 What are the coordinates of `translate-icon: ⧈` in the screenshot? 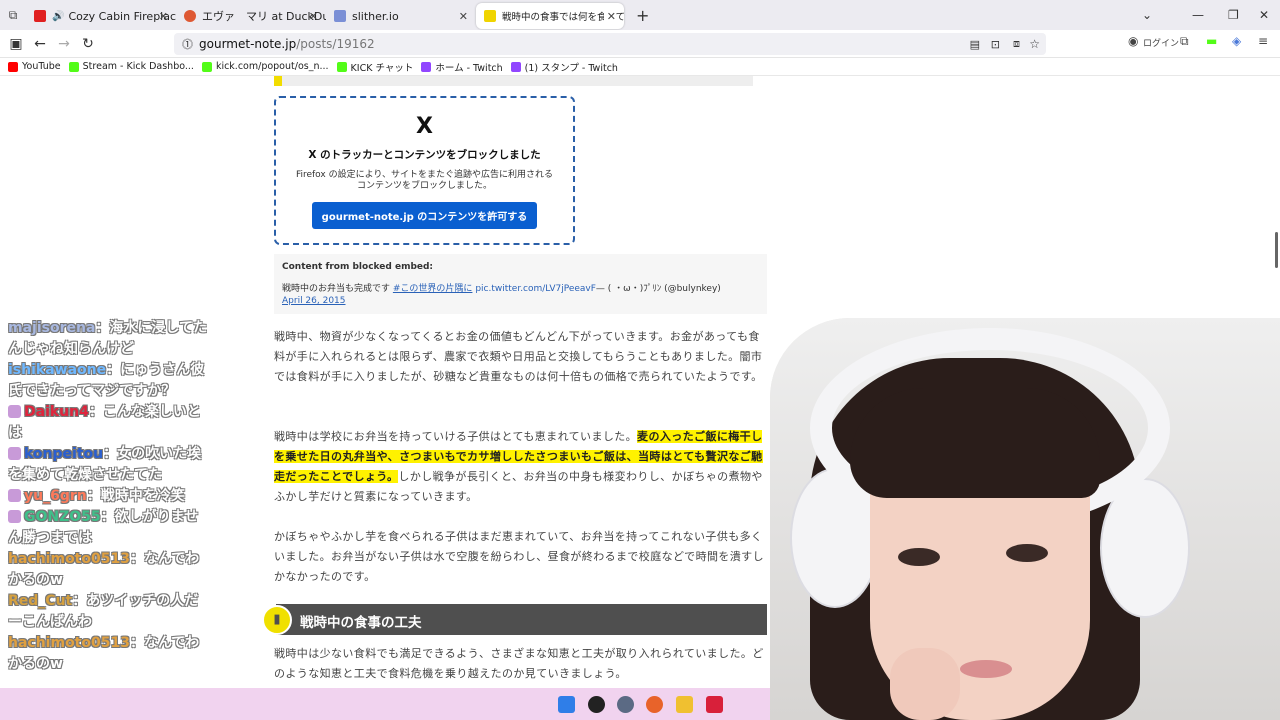 It's located at (1016, 44).